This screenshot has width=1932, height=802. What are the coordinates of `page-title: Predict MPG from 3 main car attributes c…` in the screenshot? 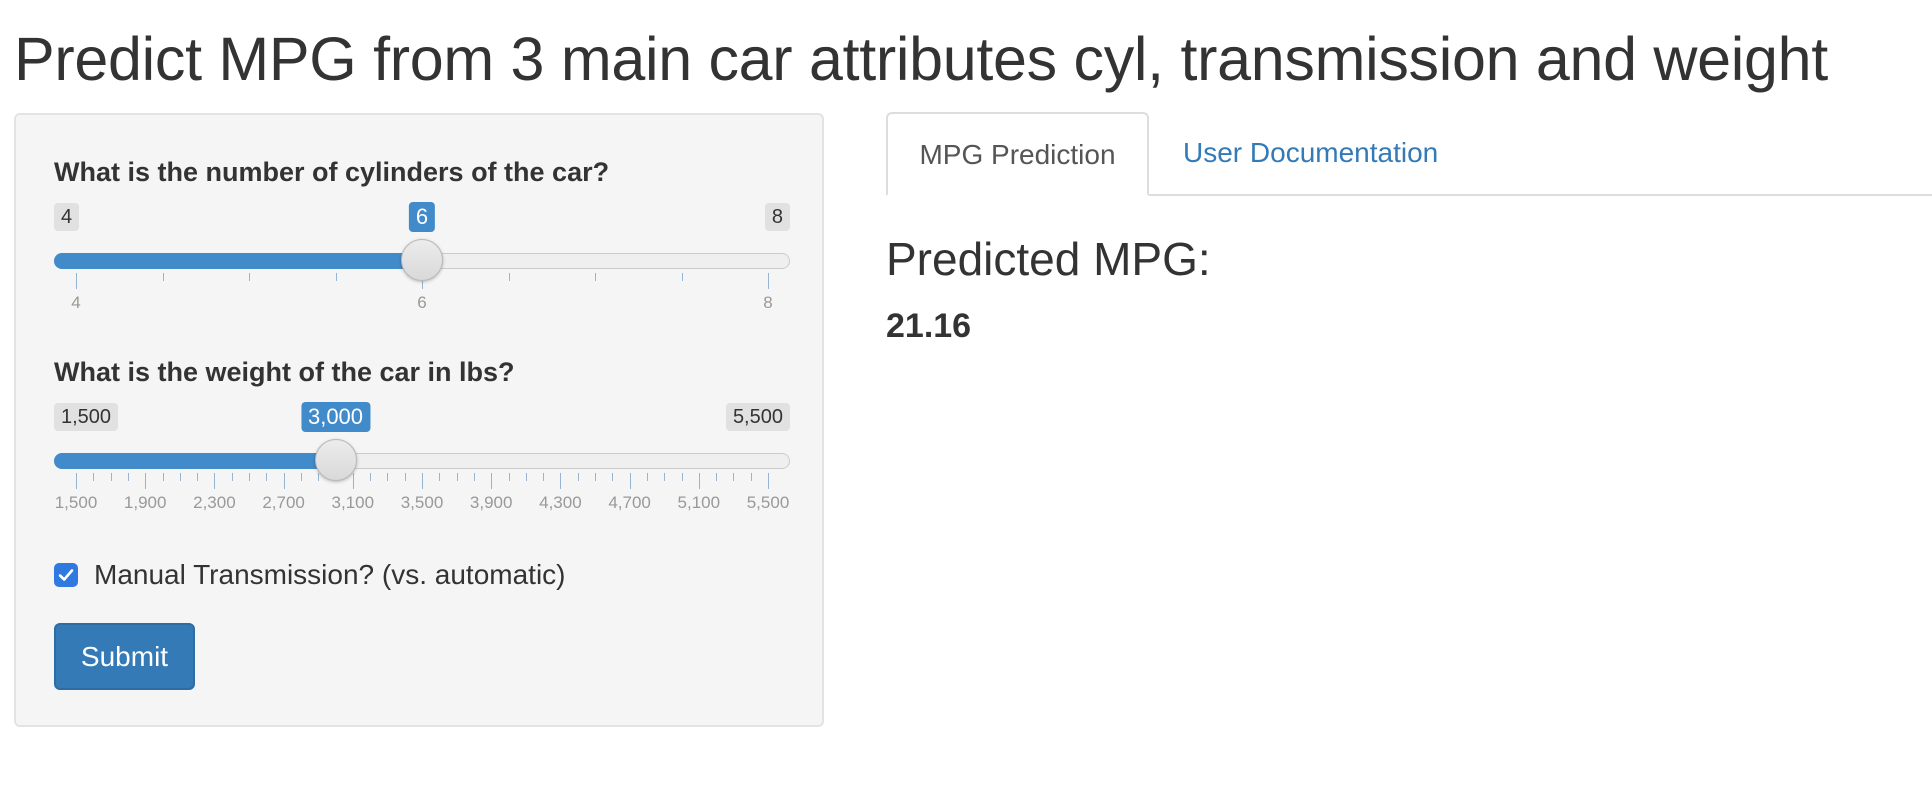 It's located at (921, 59).